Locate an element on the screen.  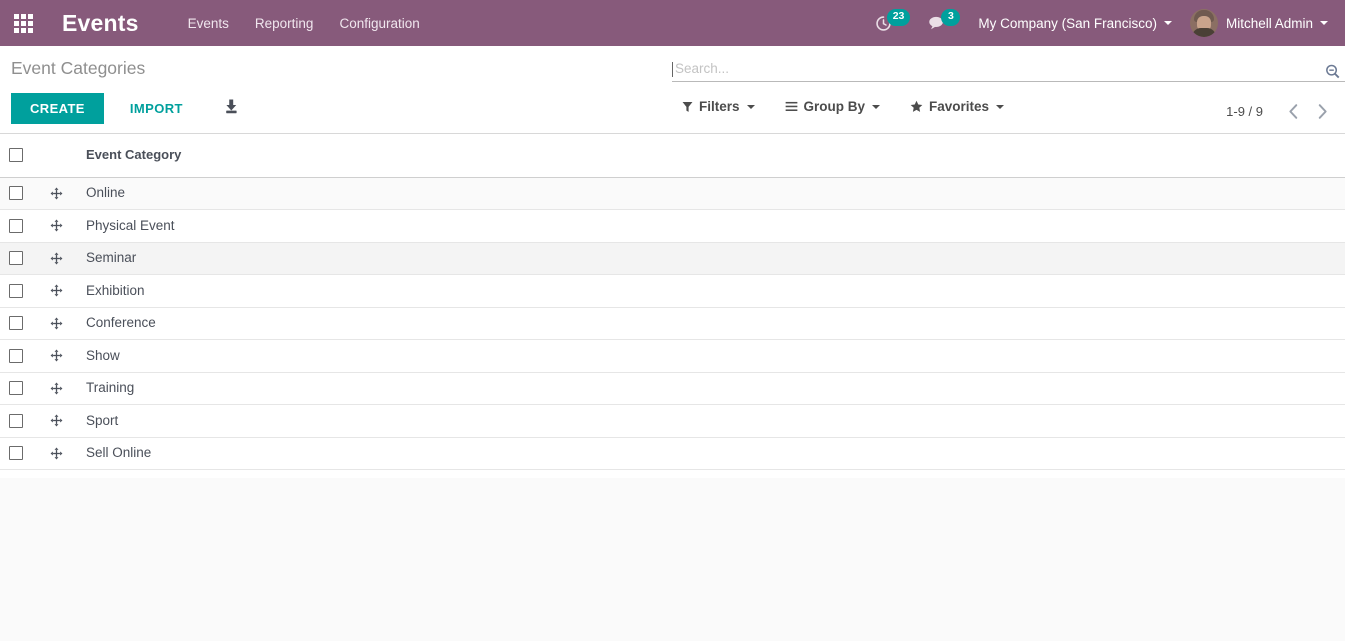
group-by-label: Group By is located at coordinates (834, 106).